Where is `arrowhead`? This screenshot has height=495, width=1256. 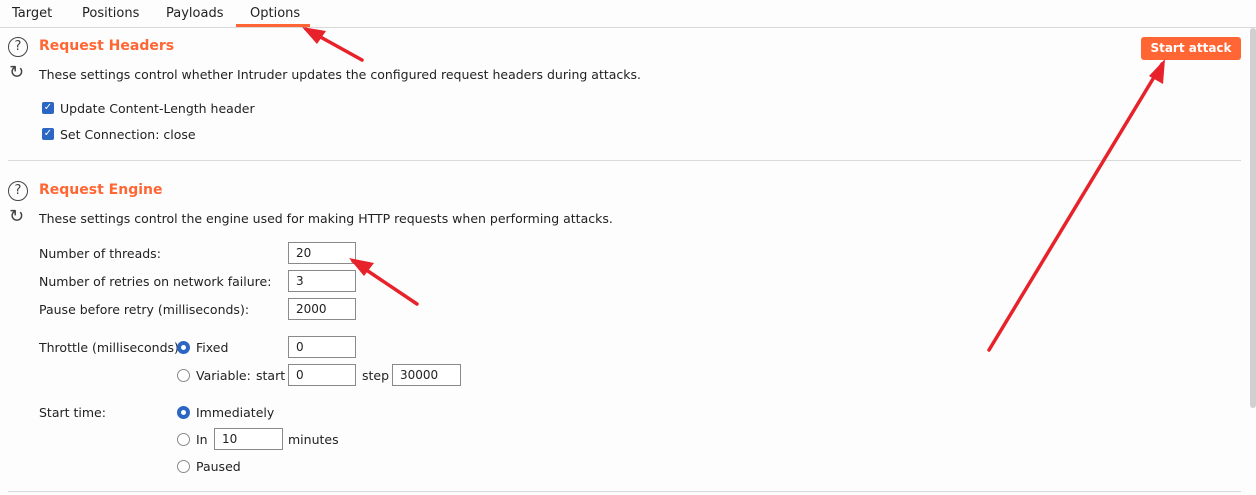 arrowhead is located at coordinates (314, 35).